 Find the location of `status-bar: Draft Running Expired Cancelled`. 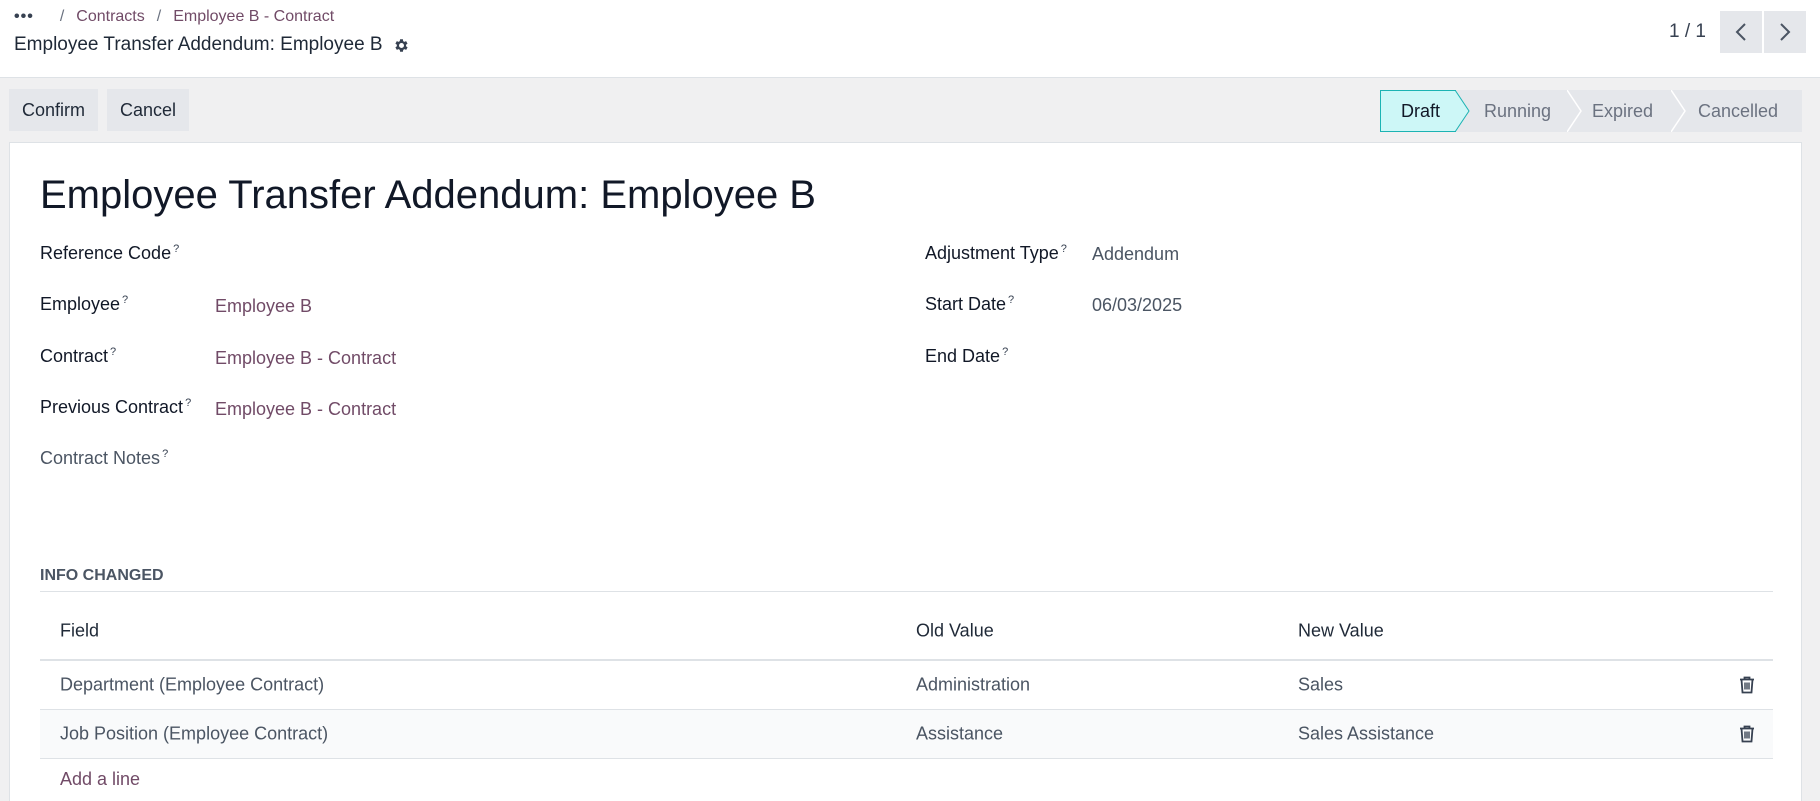

status-bar: Draft Running Expired Cancelled is located at coordinates (1591, 111).